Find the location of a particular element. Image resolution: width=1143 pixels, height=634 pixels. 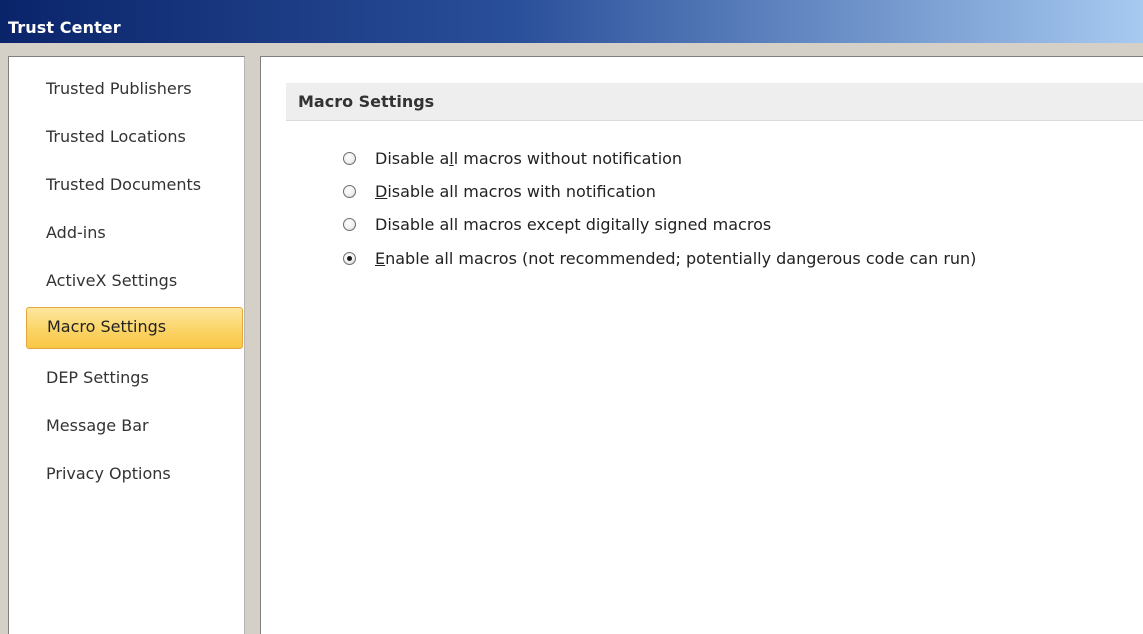

window-title: Trust Center is located at coordinates (64, 27).